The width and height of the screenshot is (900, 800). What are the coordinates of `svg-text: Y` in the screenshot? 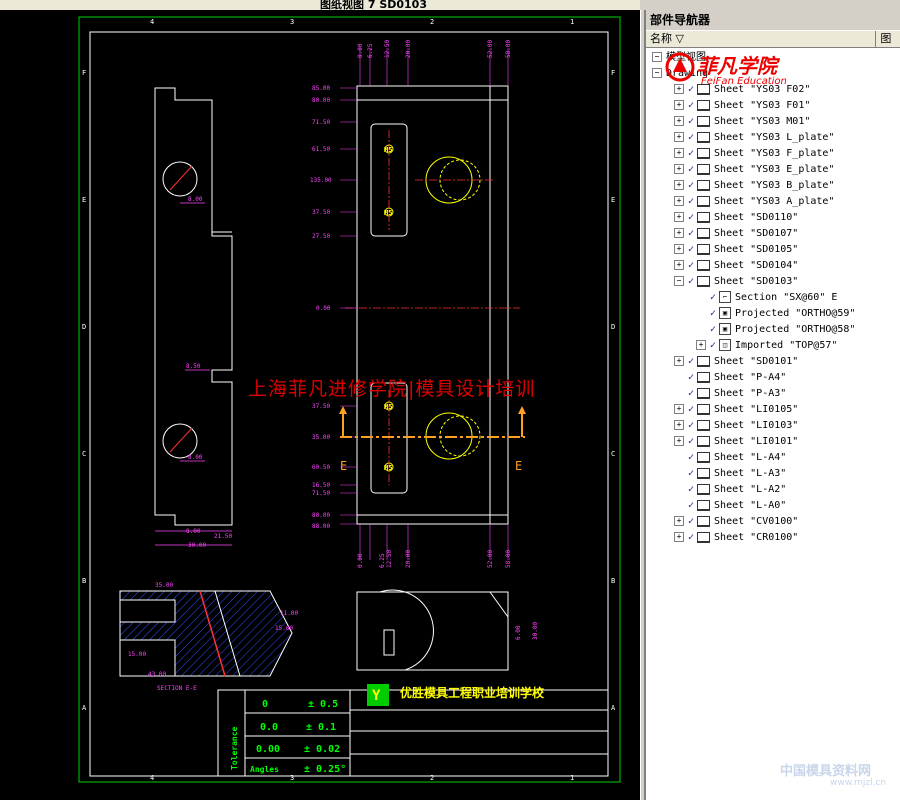 It's located at (376, 696).